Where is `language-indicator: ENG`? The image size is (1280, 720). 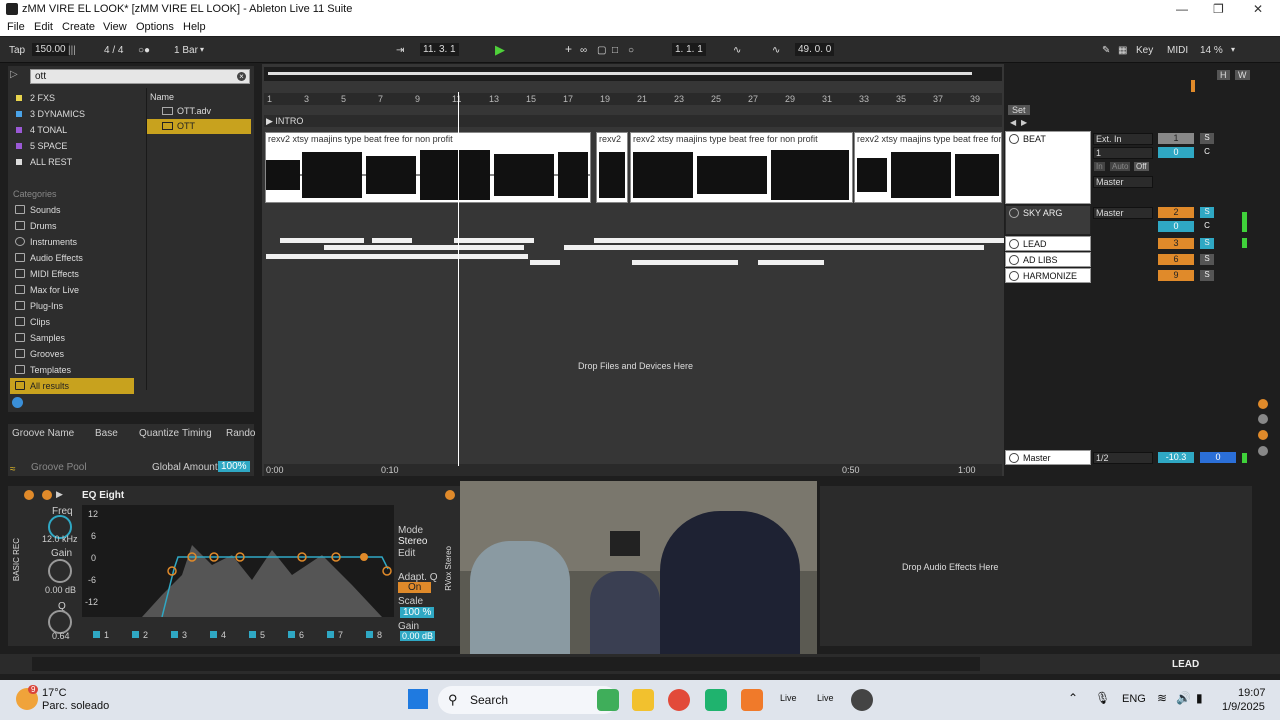
language-indicator: ENG is located at coordinates (1134, 699).